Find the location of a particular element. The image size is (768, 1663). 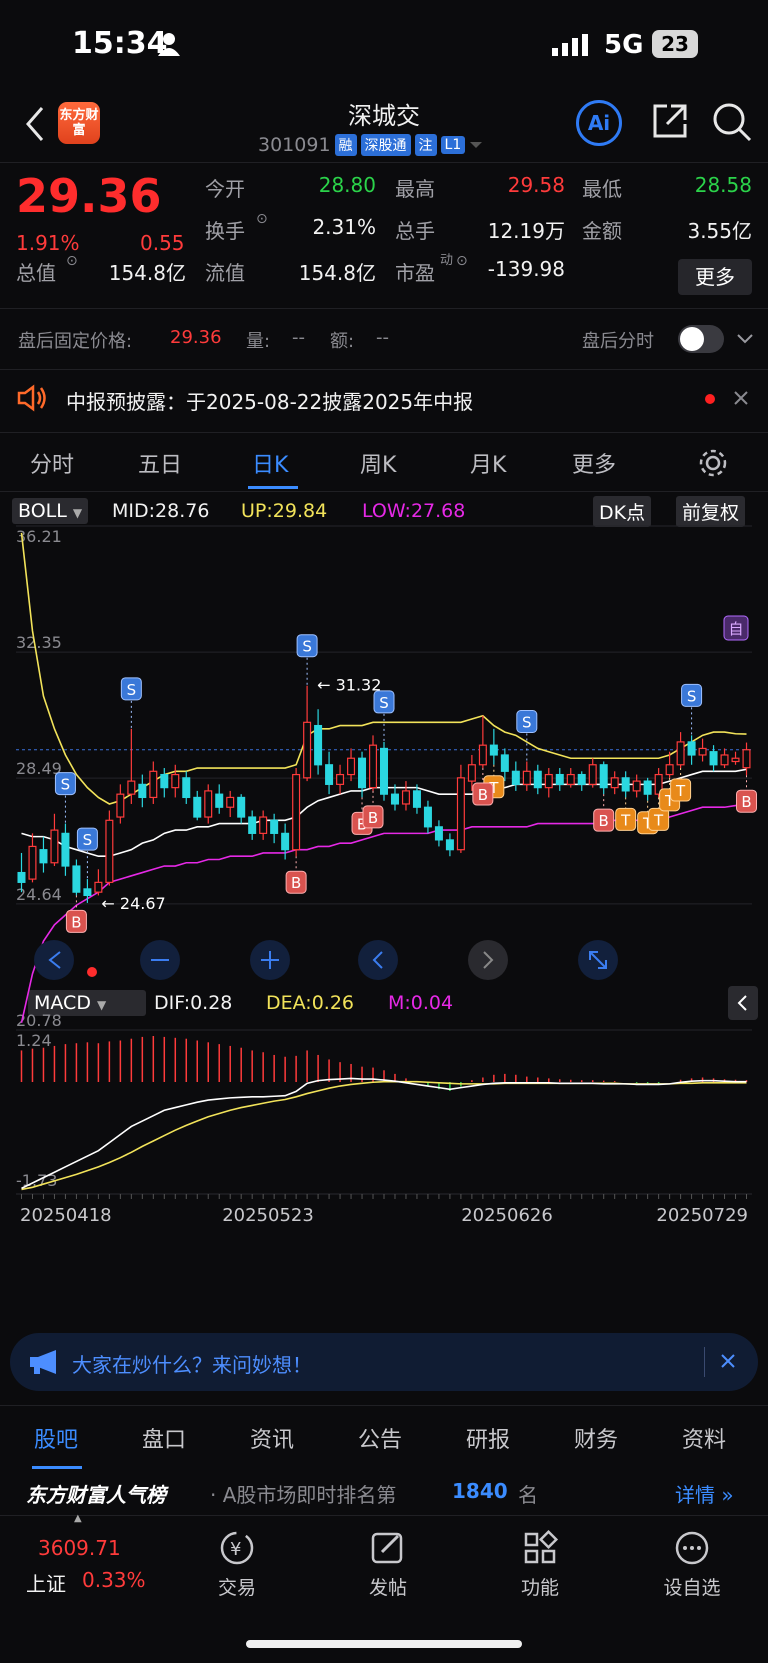

nav-watchlist: 设自选 is located at coordinates (692, 1564).